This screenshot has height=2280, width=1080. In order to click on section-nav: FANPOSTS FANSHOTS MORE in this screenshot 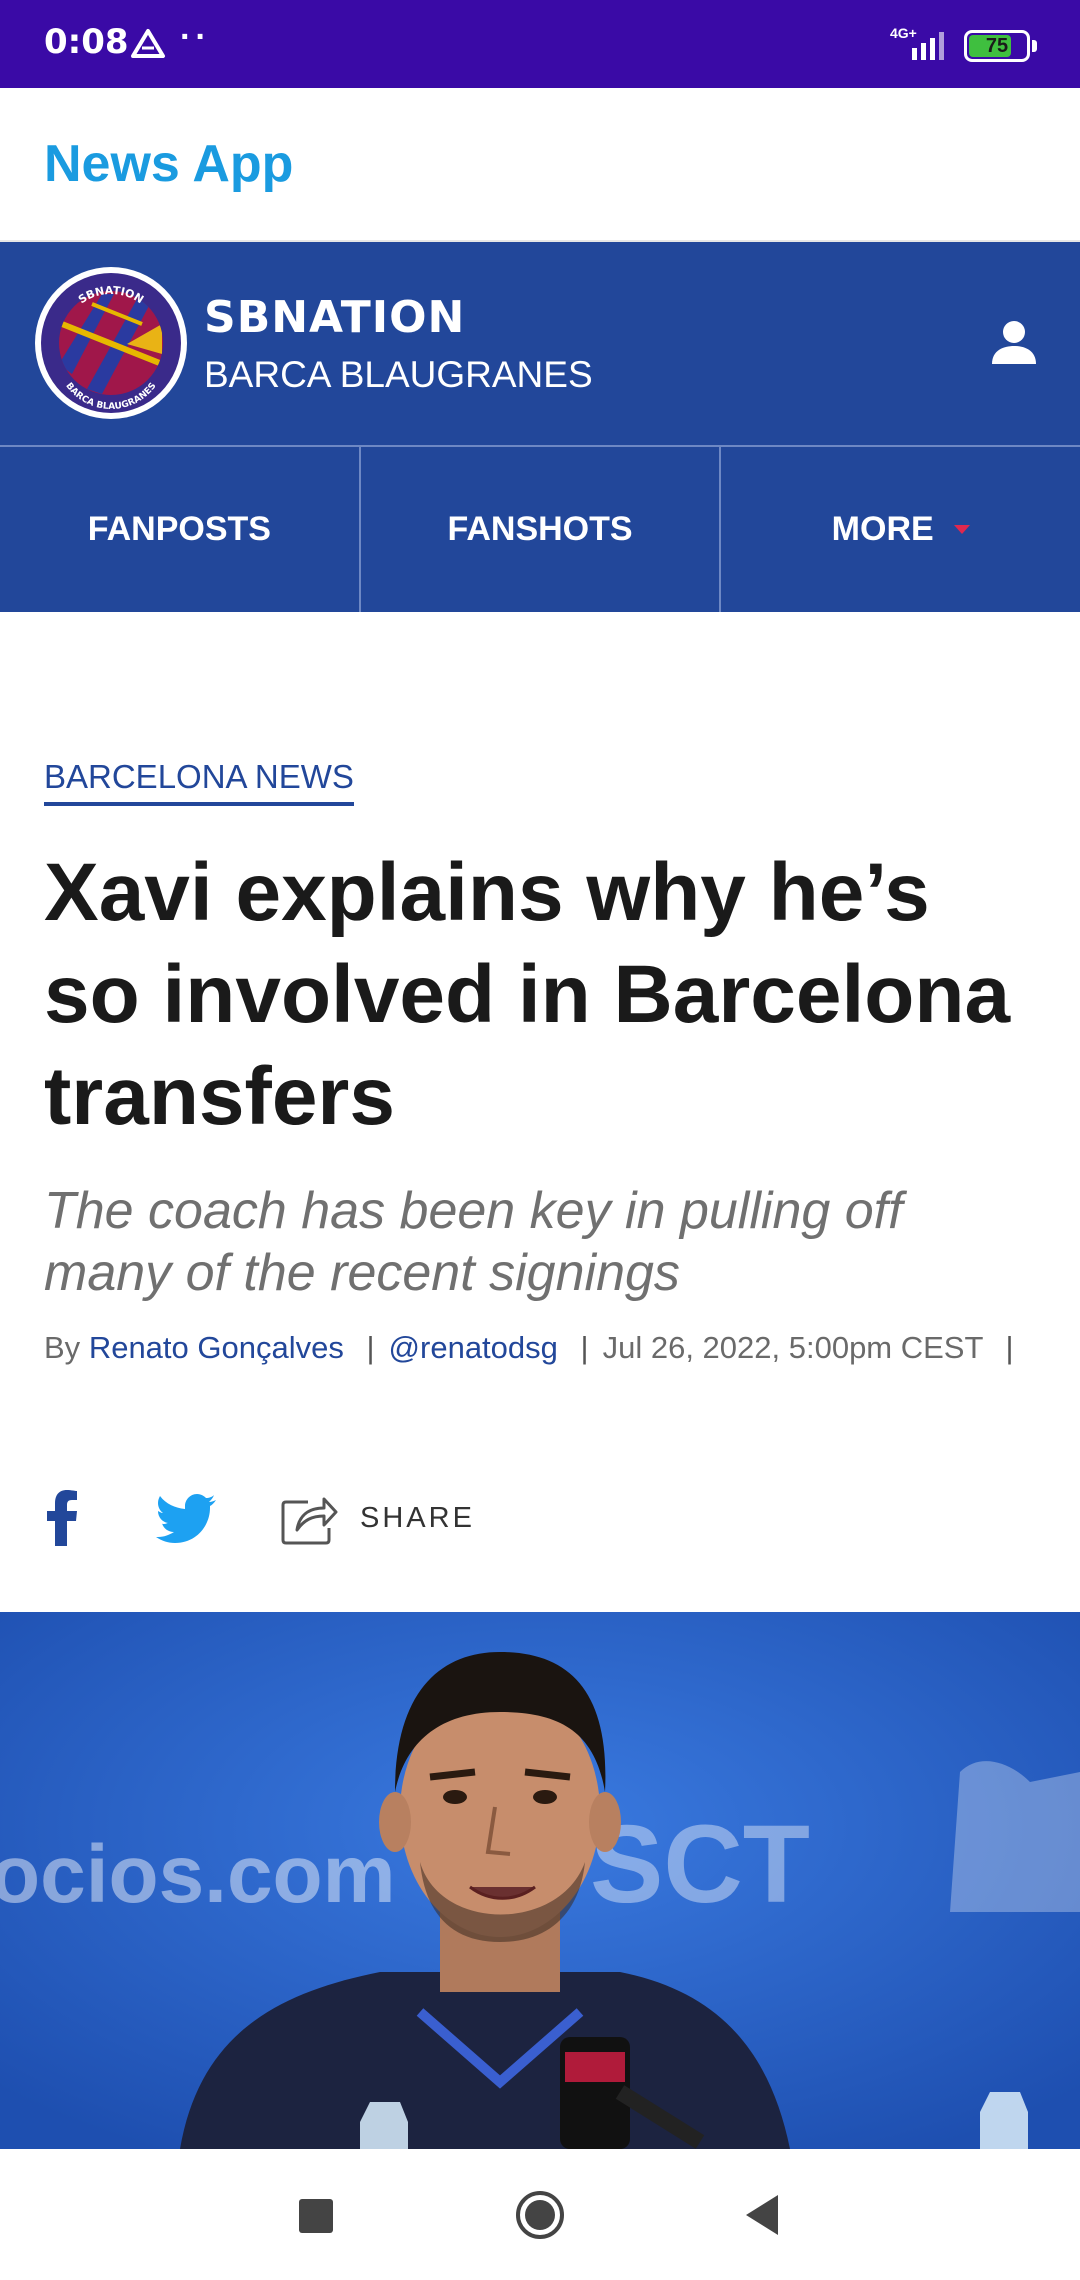, I will do `click(540, 528)`.